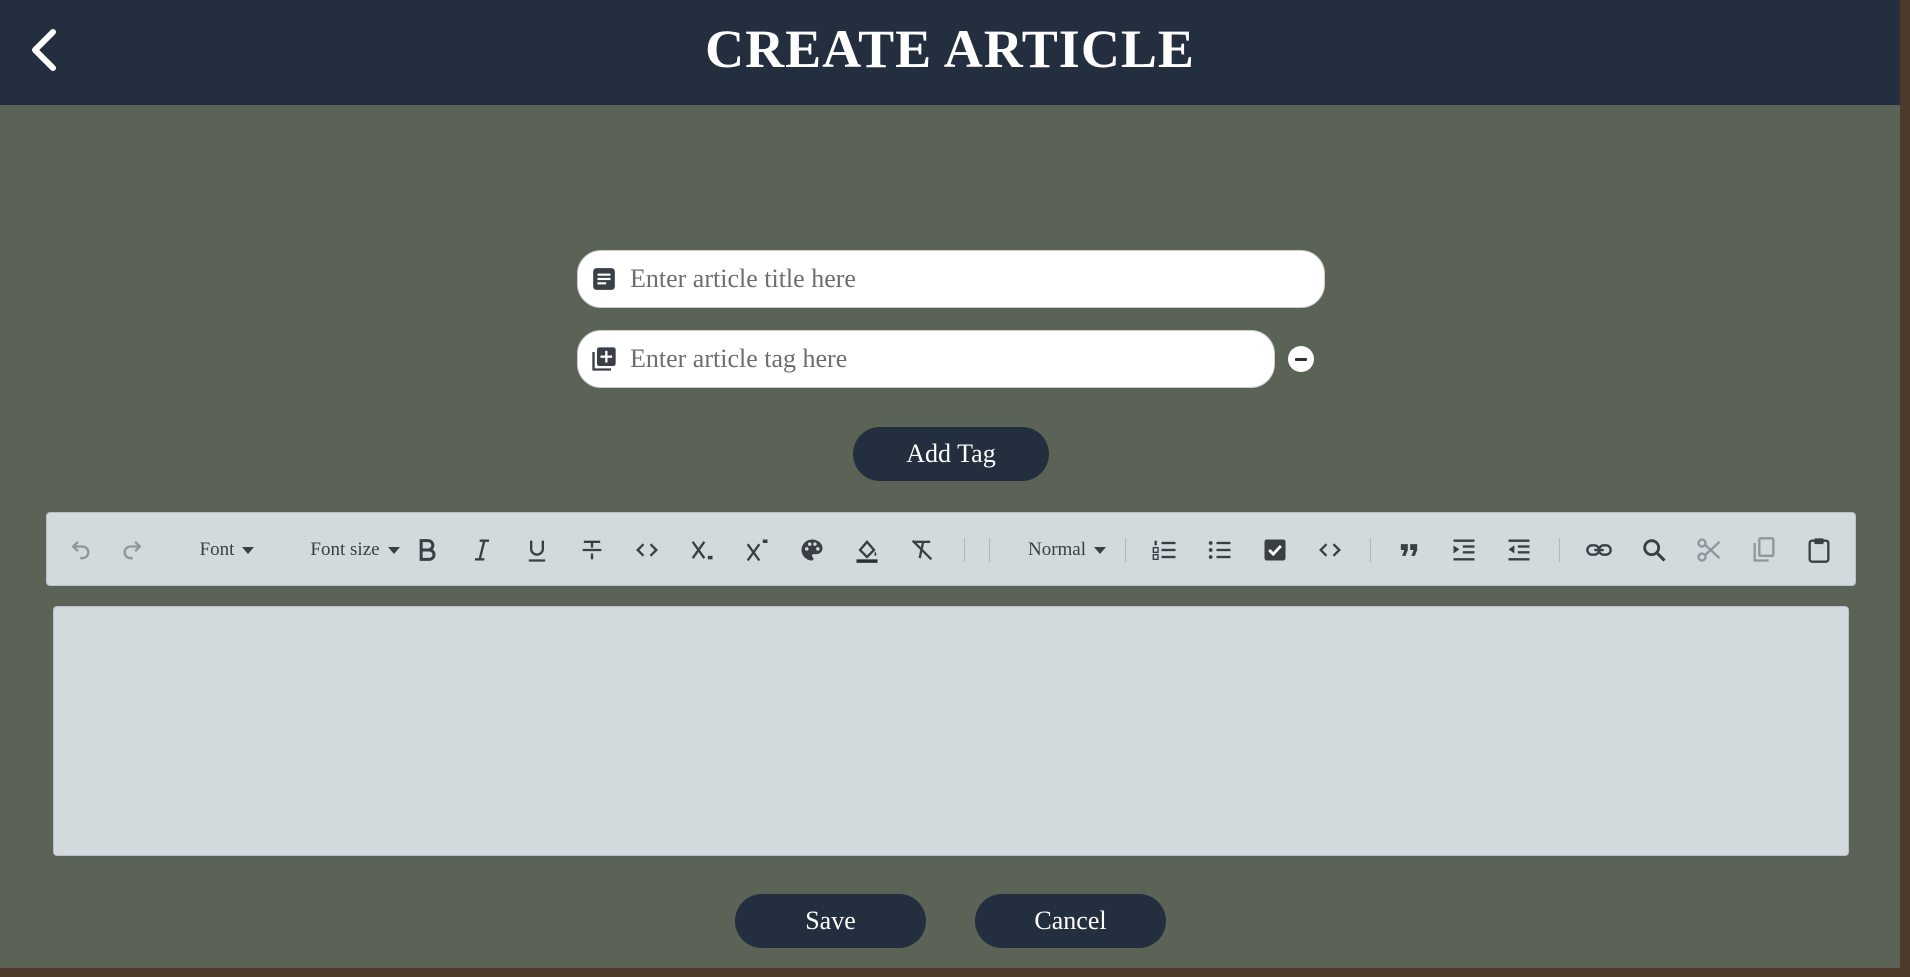  I want to click on add-tag-button: Add Tag, so click(951, 454).